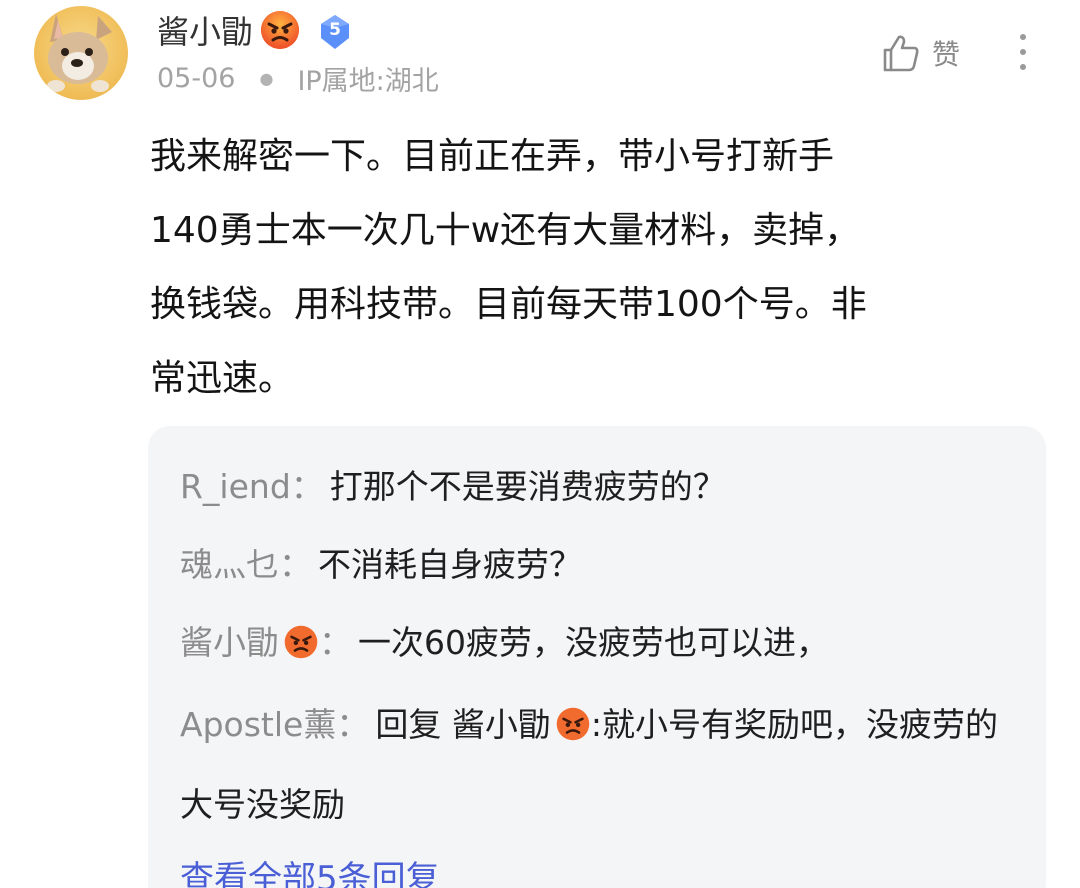  I want to click on avatar, so click(81, 53).